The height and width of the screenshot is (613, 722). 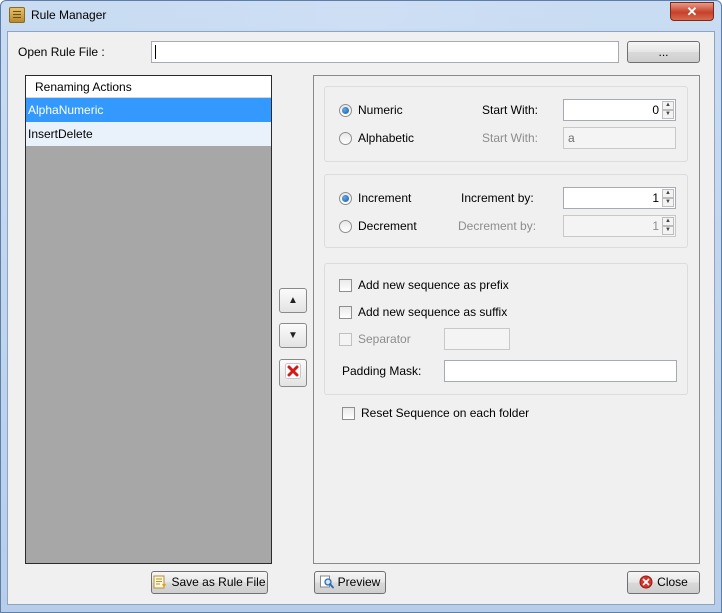 I want to click on window-close-button: ✕, so click(x=692, y=11).